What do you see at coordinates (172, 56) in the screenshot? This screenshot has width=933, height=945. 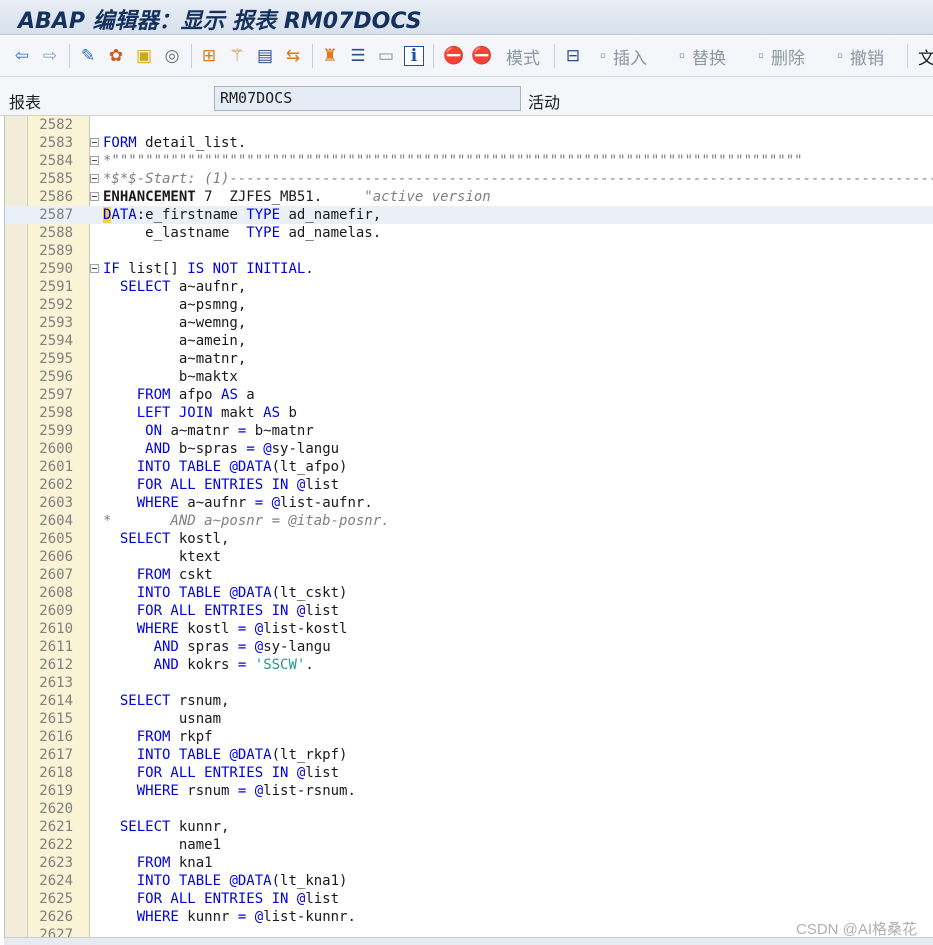 I see `other-object-icon: ◎` at bounding box center [172, 56].